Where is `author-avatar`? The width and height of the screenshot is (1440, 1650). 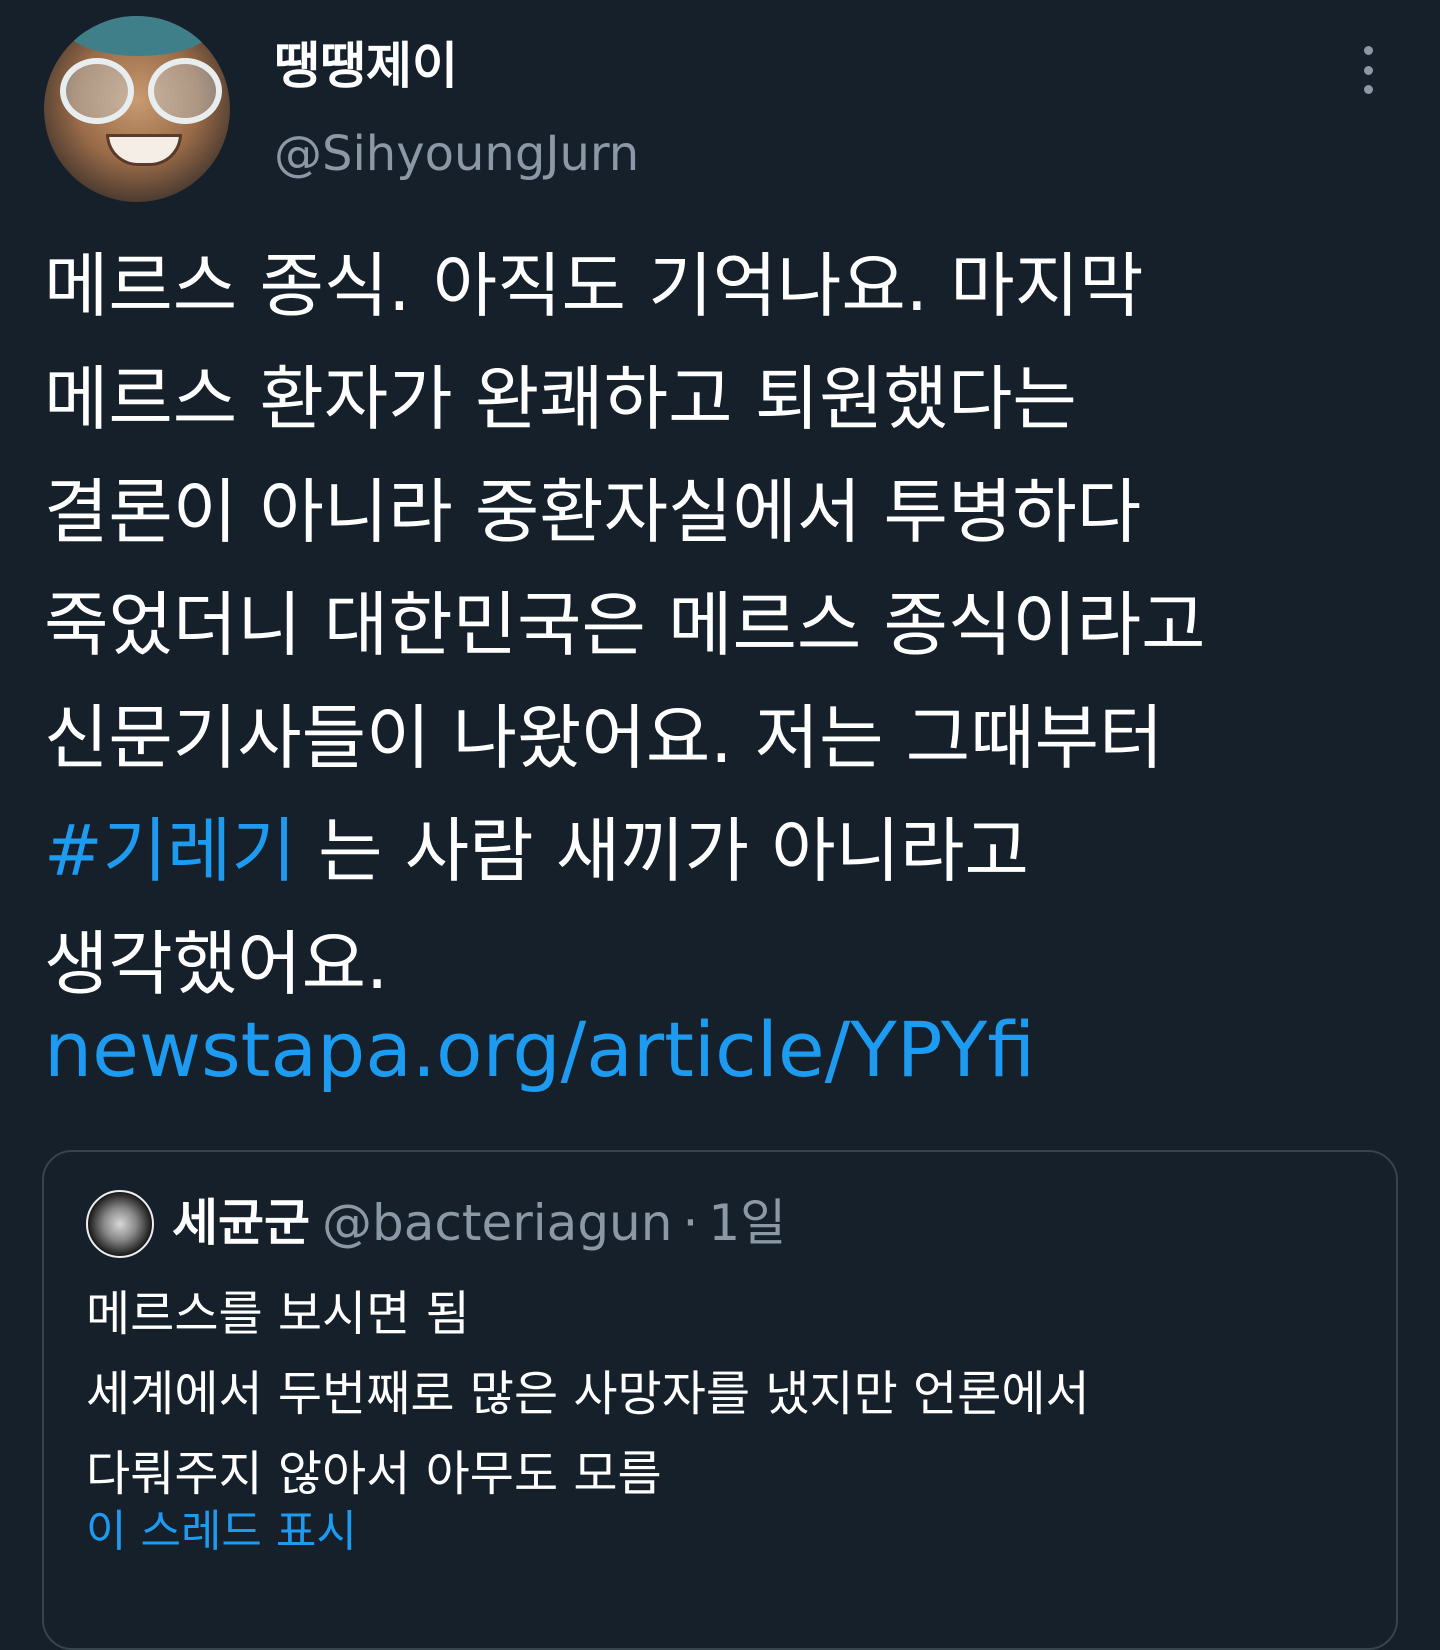
author-avatar is located at coordinates (137, 109).